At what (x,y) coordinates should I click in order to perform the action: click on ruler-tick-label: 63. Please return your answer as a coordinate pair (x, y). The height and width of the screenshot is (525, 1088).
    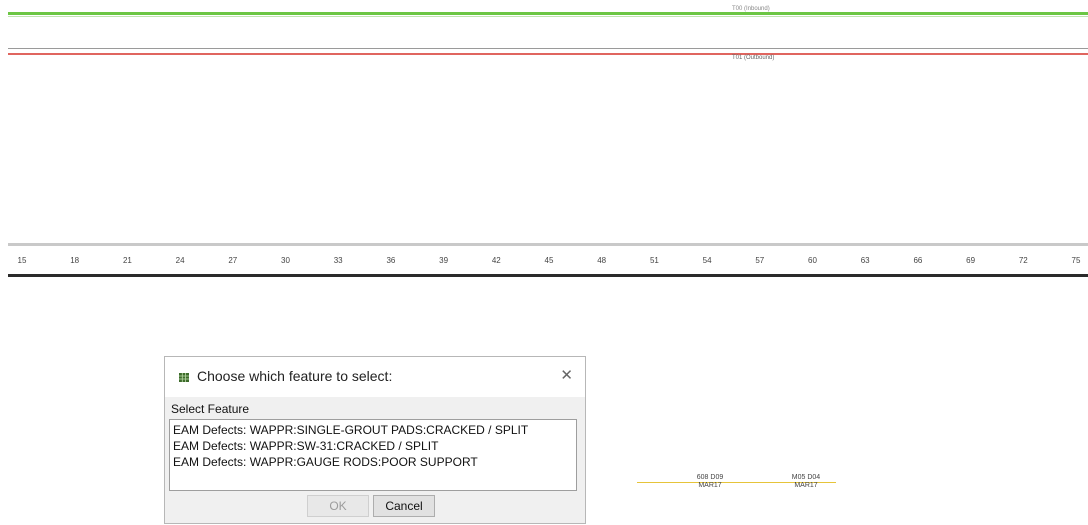
    Looking at the image, I should click on (865, 260).